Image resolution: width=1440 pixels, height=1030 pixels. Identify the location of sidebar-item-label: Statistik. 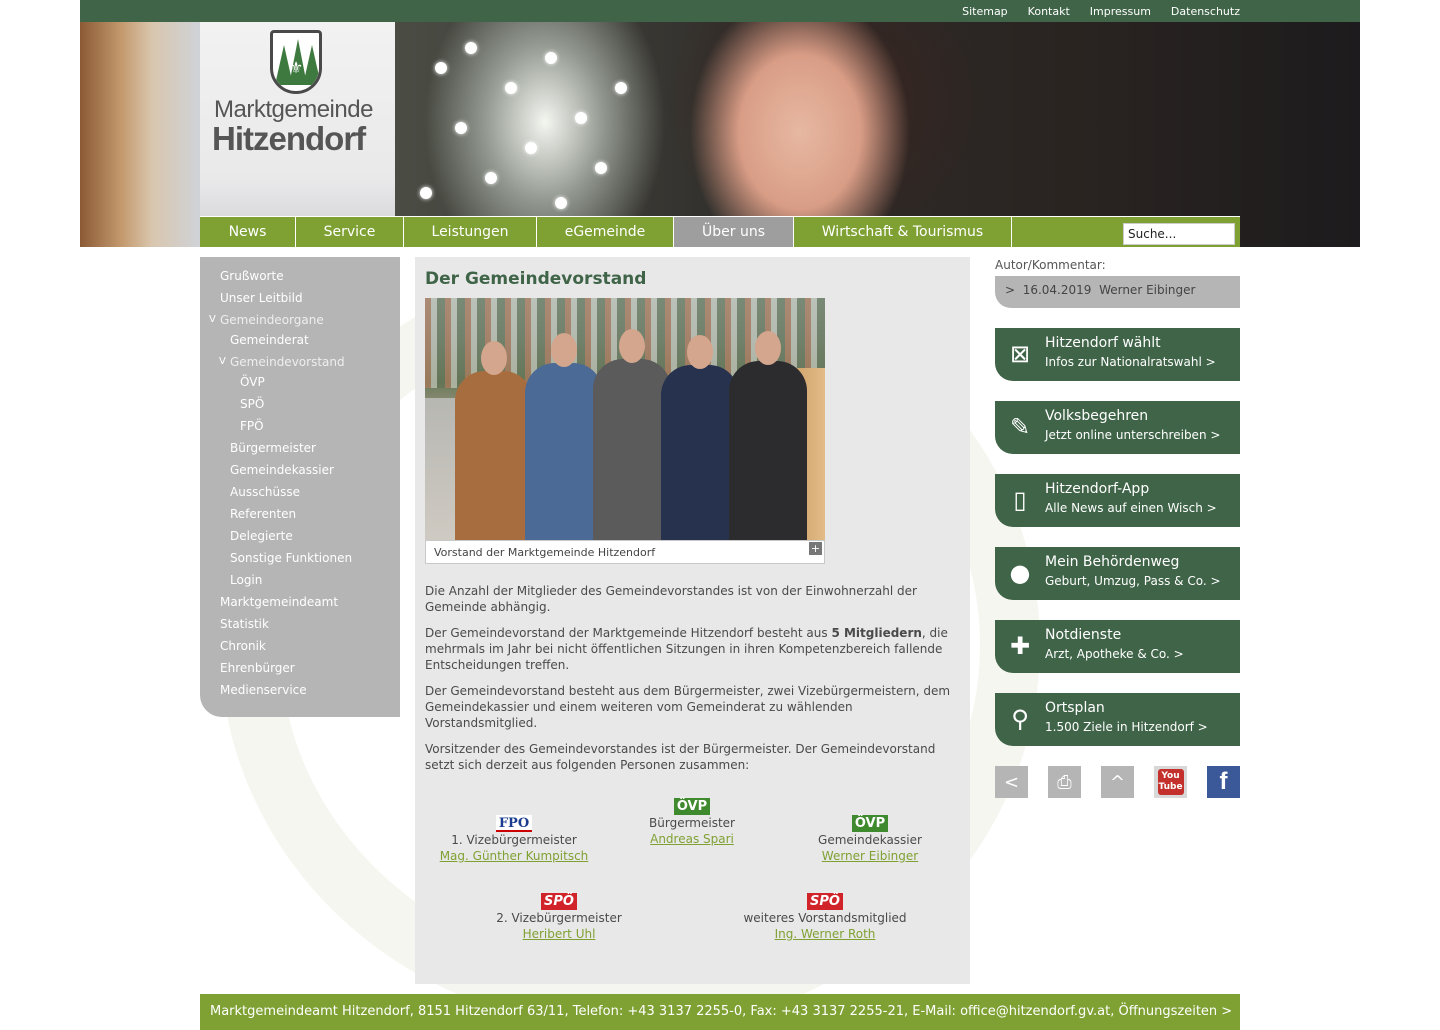
(244, 624).